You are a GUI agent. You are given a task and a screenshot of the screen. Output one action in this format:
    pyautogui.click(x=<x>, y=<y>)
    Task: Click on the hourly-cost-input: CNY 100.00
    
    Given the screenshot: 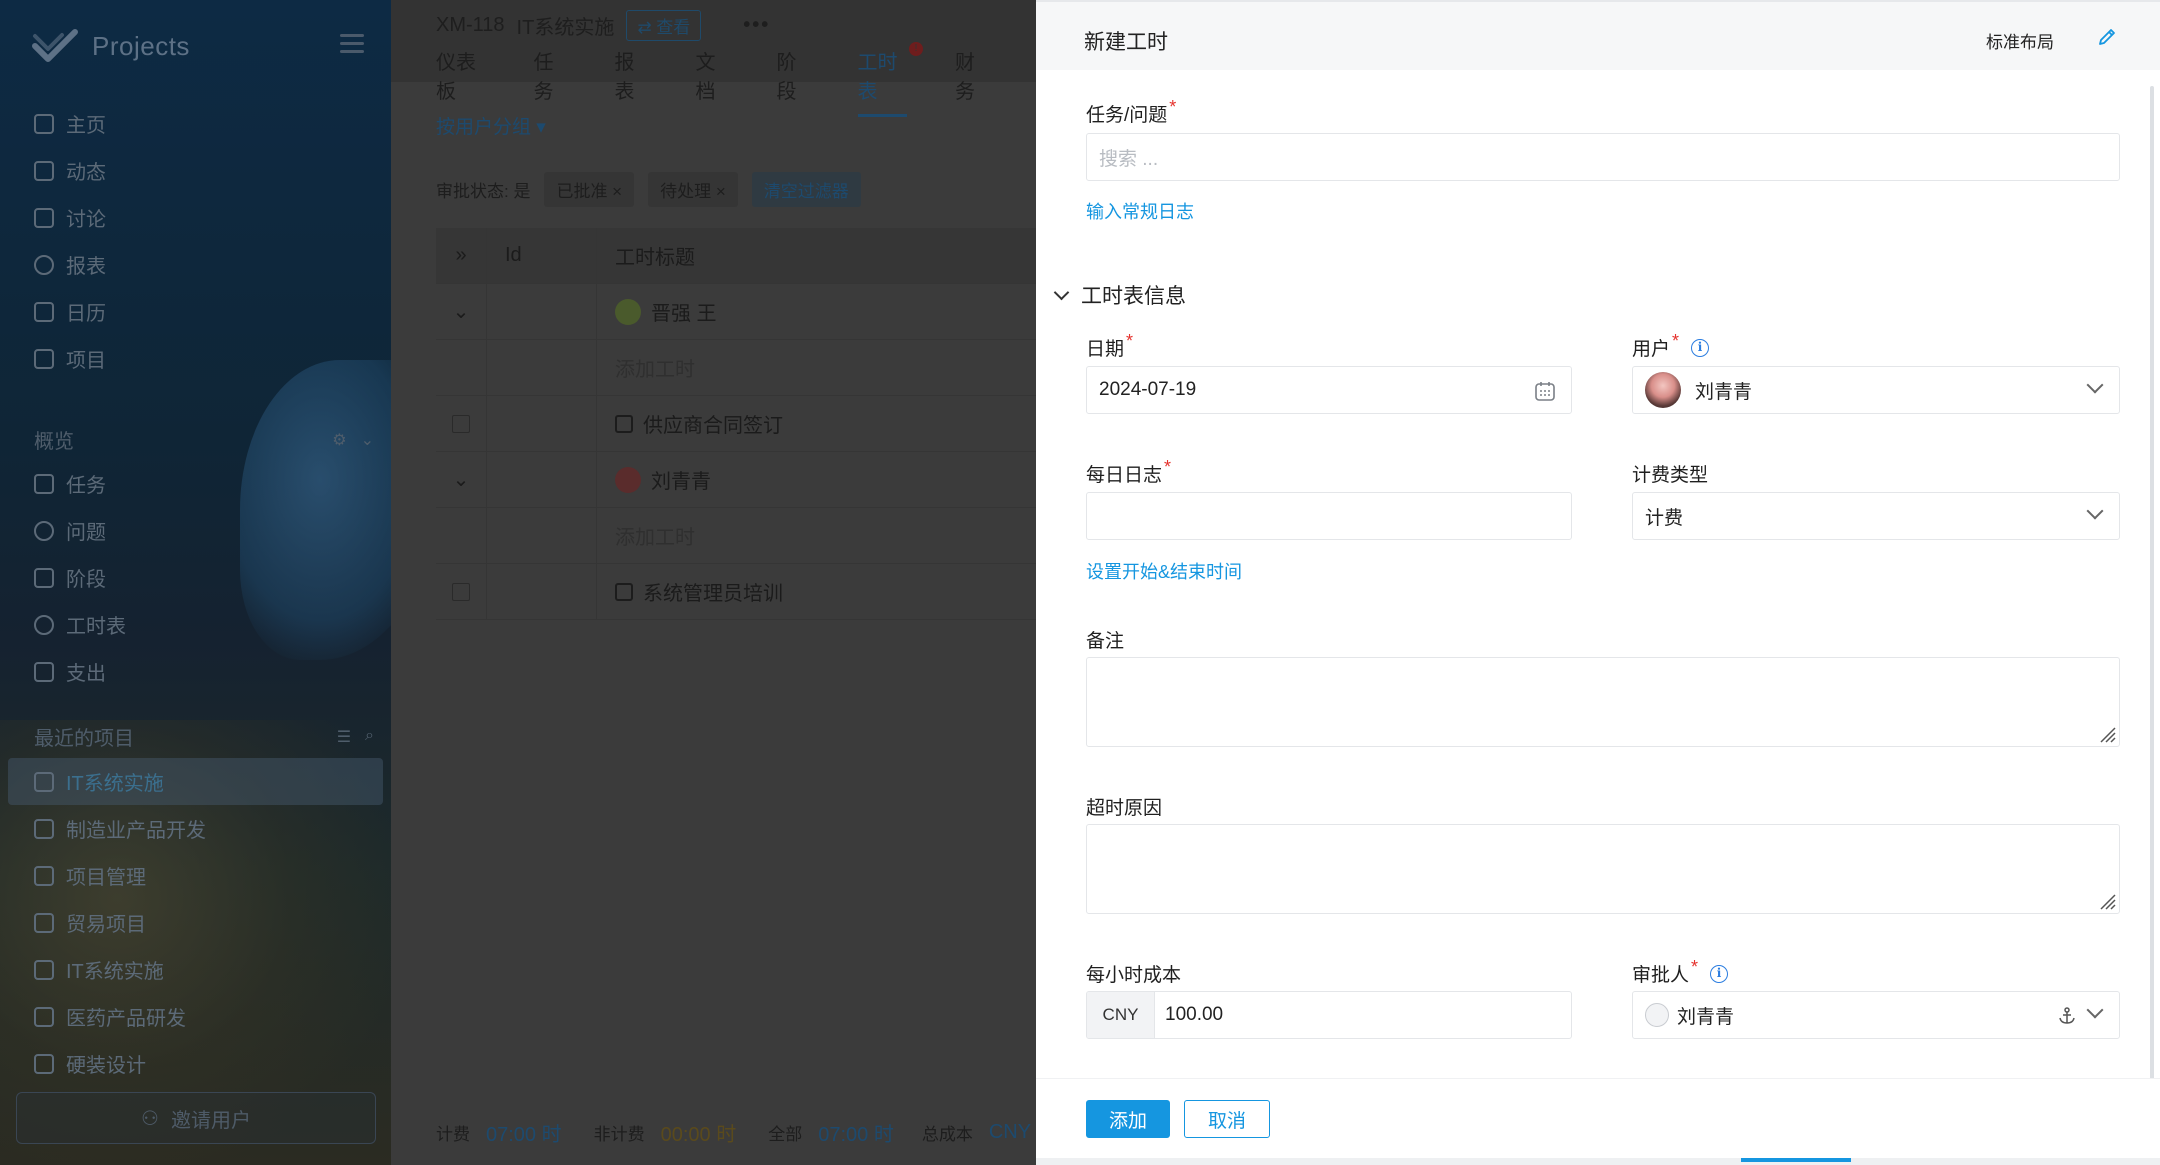 What is the action you would take?
    pyautogui.click(x=1329, y=1015)
    